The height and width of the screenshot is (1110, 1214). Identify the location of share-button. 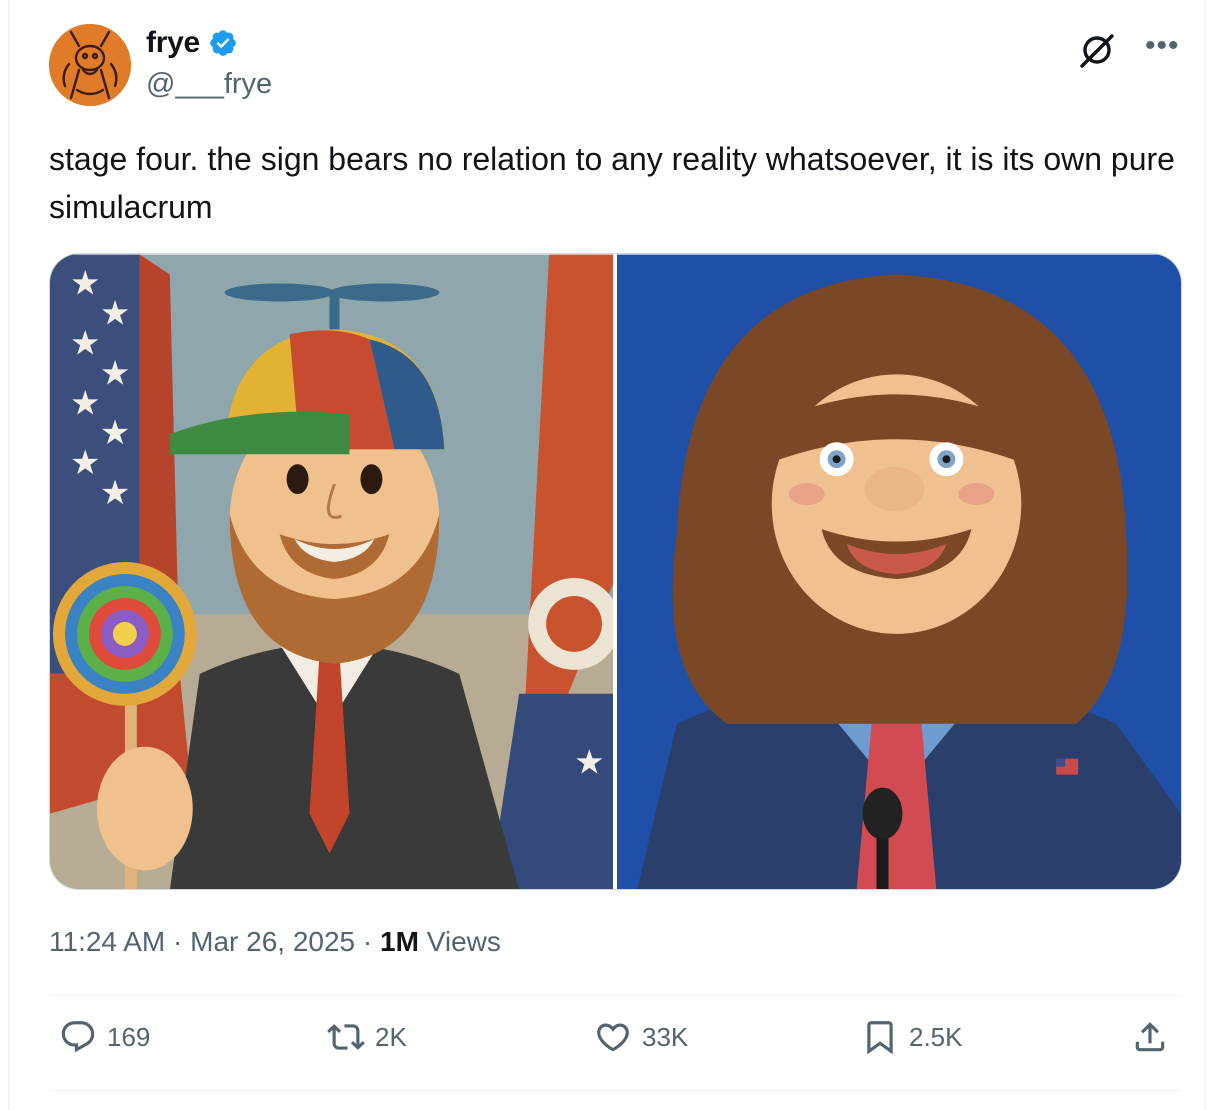
(1150, 1037).